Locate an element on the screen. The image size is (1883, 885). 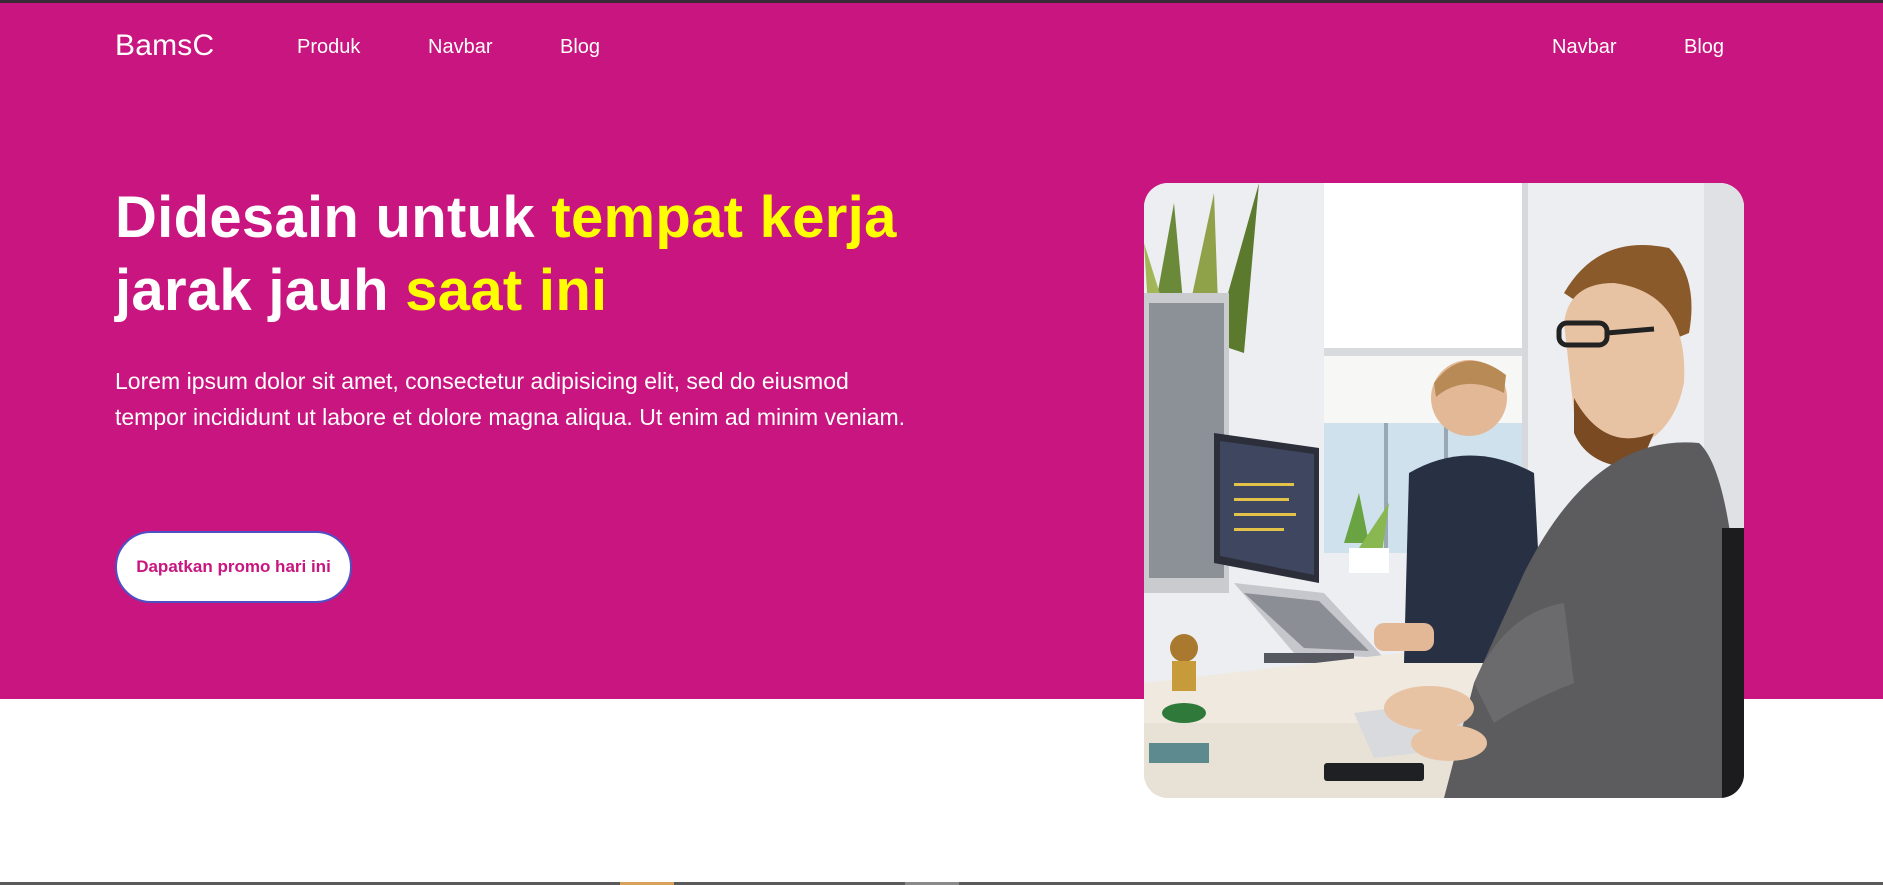
nav-link-blog: Blog is located at coordinates (580, 47).